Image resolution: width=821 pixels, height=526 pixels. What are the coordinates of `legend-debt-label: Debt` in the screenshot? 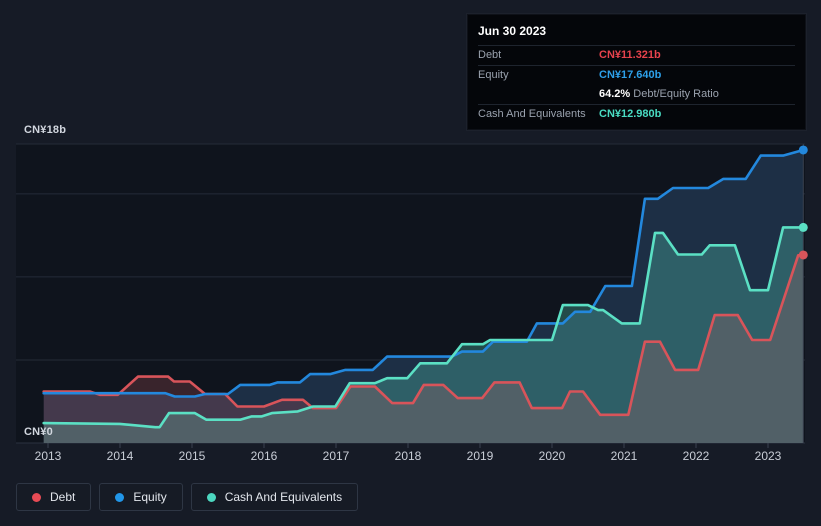 It's located at (63, 497).